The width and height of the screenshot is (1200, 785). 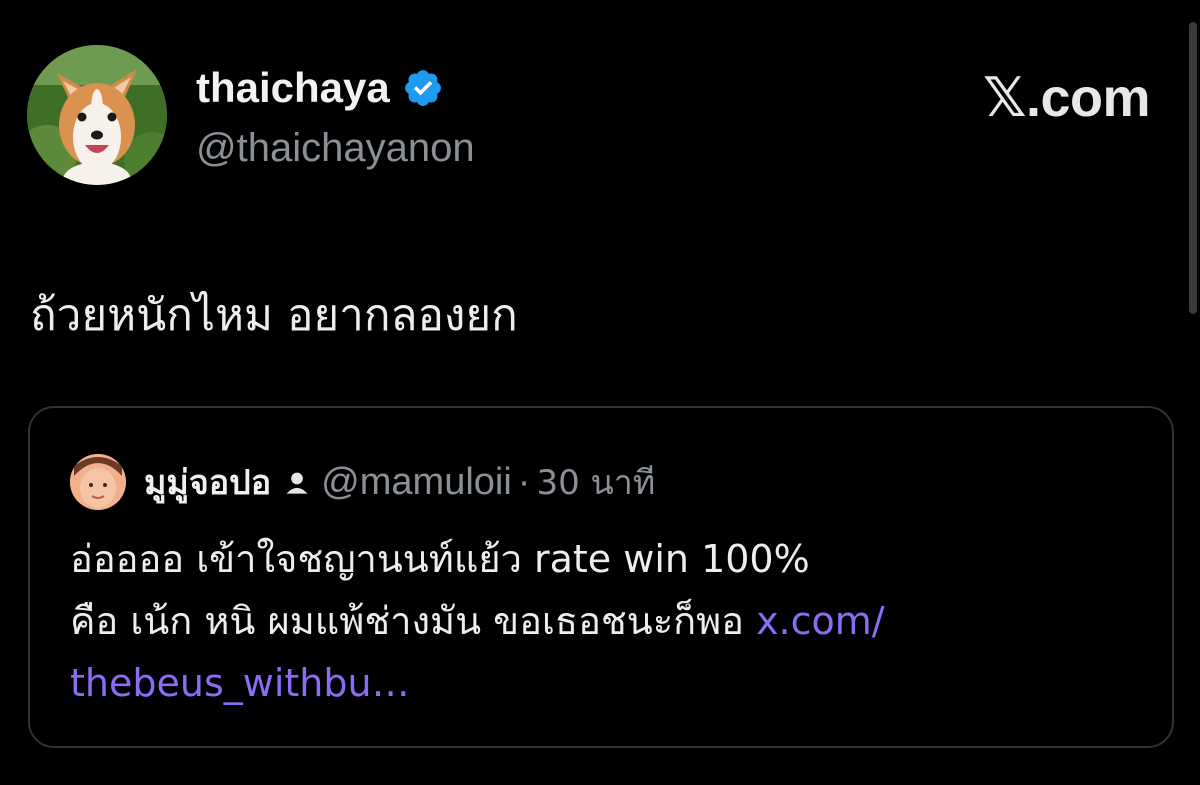 What do you see at coordinates (413, 621) in the screenshot?
I see `quote-text-line-2-text: คือ เน้ก หนิ ผมแพ้ช่างมัน ขอเธอชนะก็พอ` at bounding box center [413, 621].